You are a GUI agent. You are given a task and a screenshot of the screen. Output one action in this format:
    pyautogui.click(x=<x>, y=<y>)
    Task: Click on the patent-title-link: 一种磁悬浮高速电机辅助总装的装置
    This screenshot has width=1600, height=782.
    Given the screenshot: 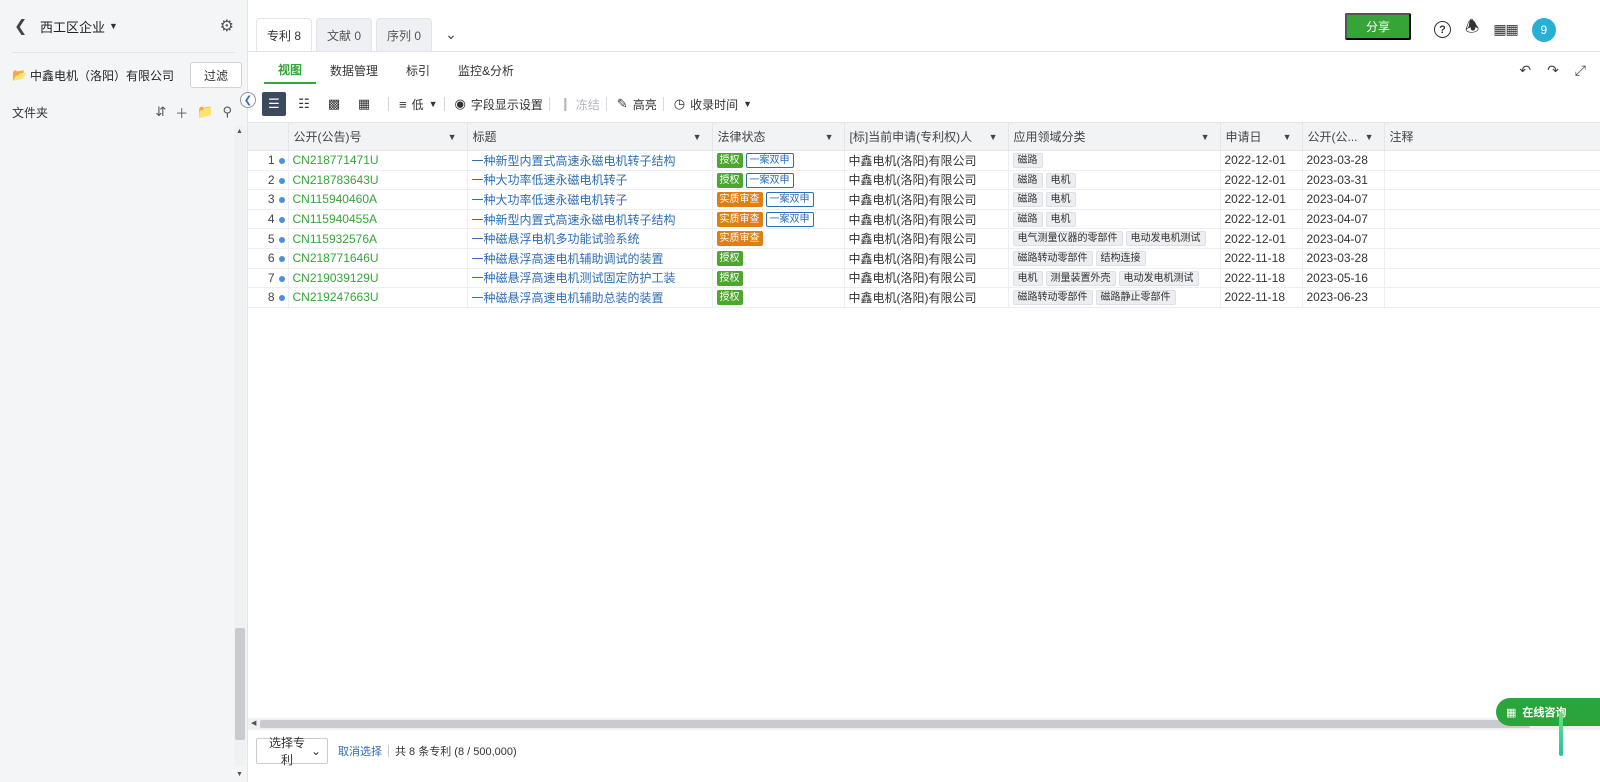 What is the action you would take?
    pyautogui.click(x=568, y=298)
    